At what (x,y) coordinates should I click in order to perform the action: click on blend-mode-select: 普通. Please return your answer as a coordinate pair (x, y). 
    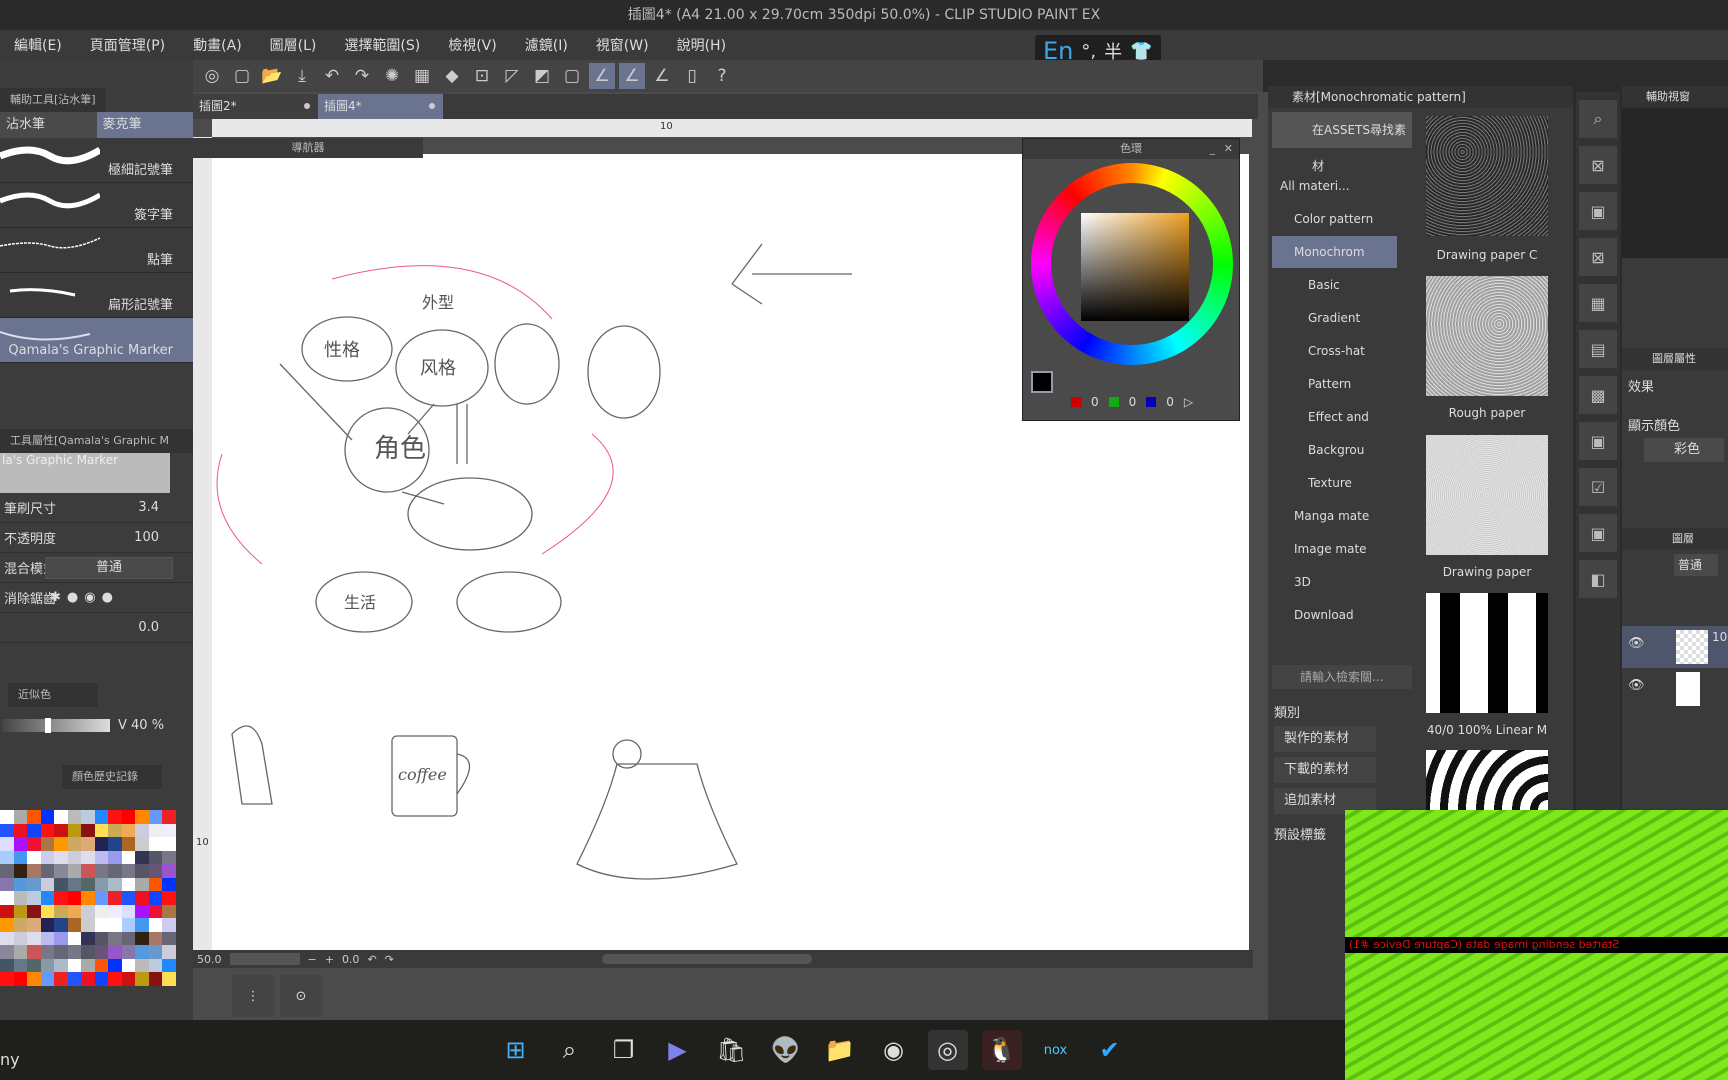
    Looking at the image, I should click on (109, 567).